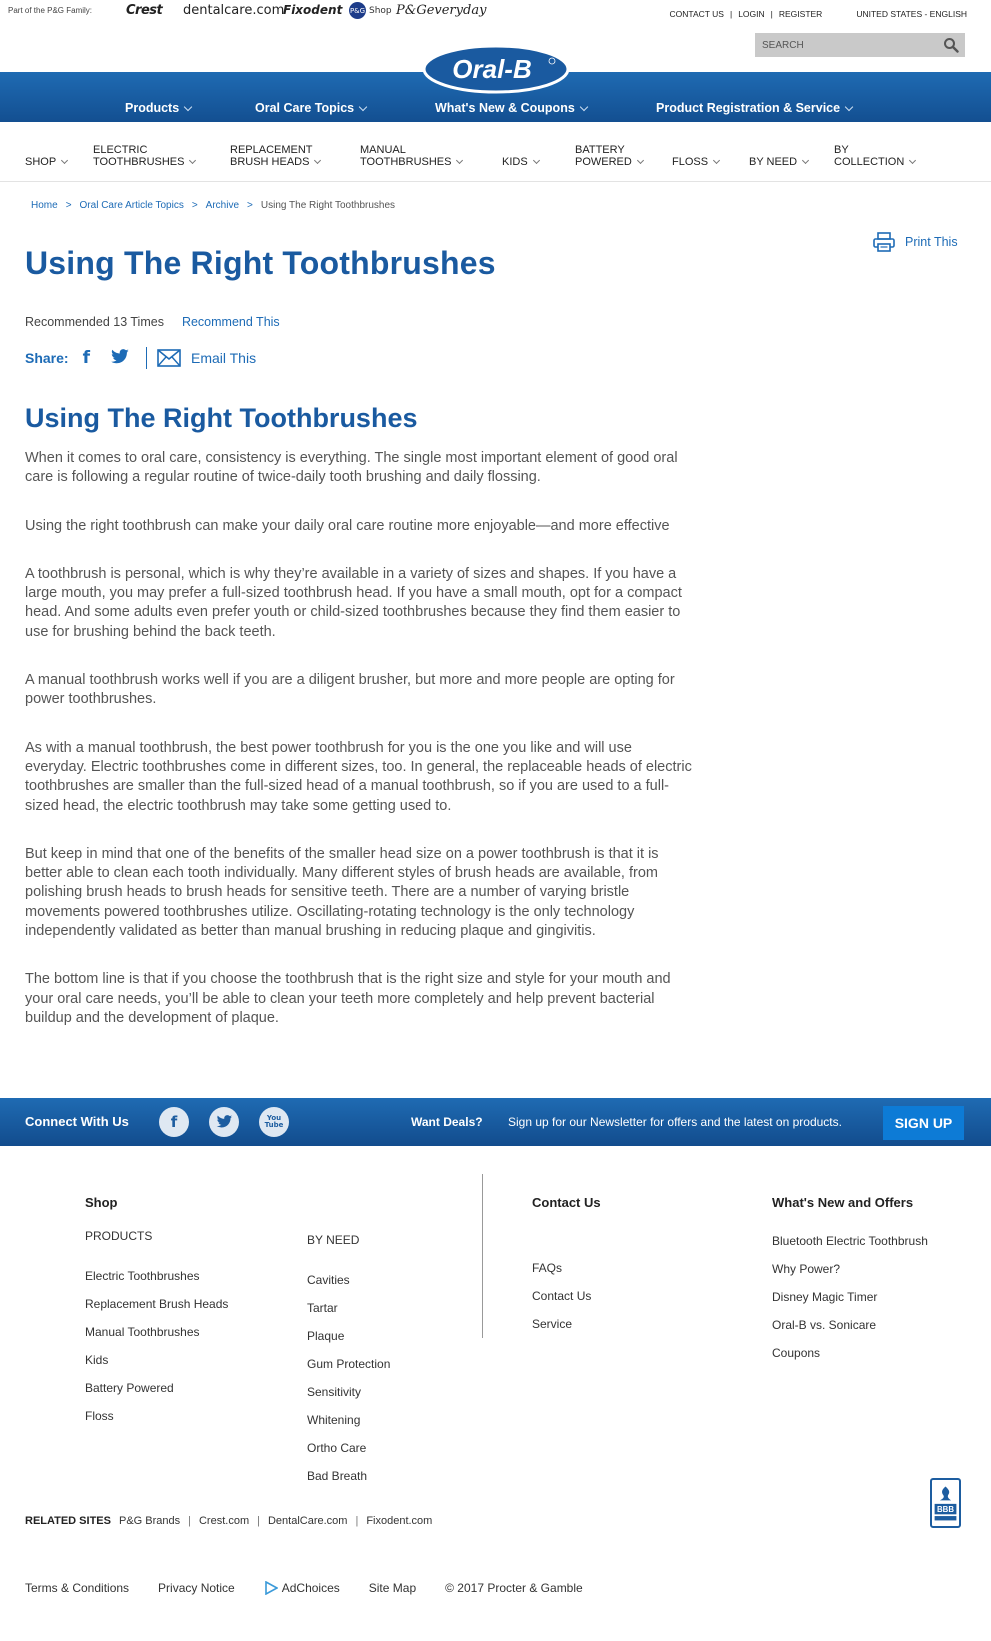  Describe the element at coordinates (174, 1122) in the screenshot. I see `facebook-icon: f` at that location.